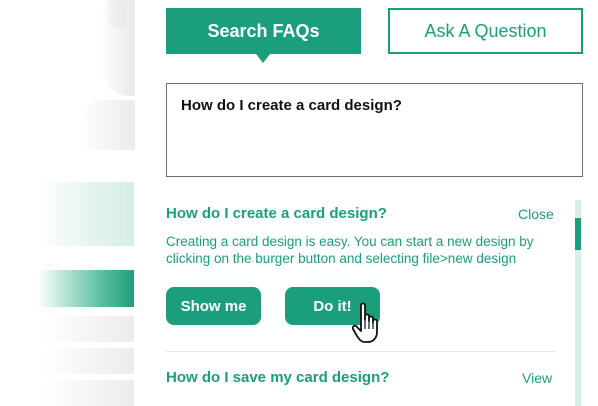 The width and height of the screenshot is (598, 406). Describe the element at coordinates (263, 58) in the screenshot. I see `caret-down-icon` at that location.